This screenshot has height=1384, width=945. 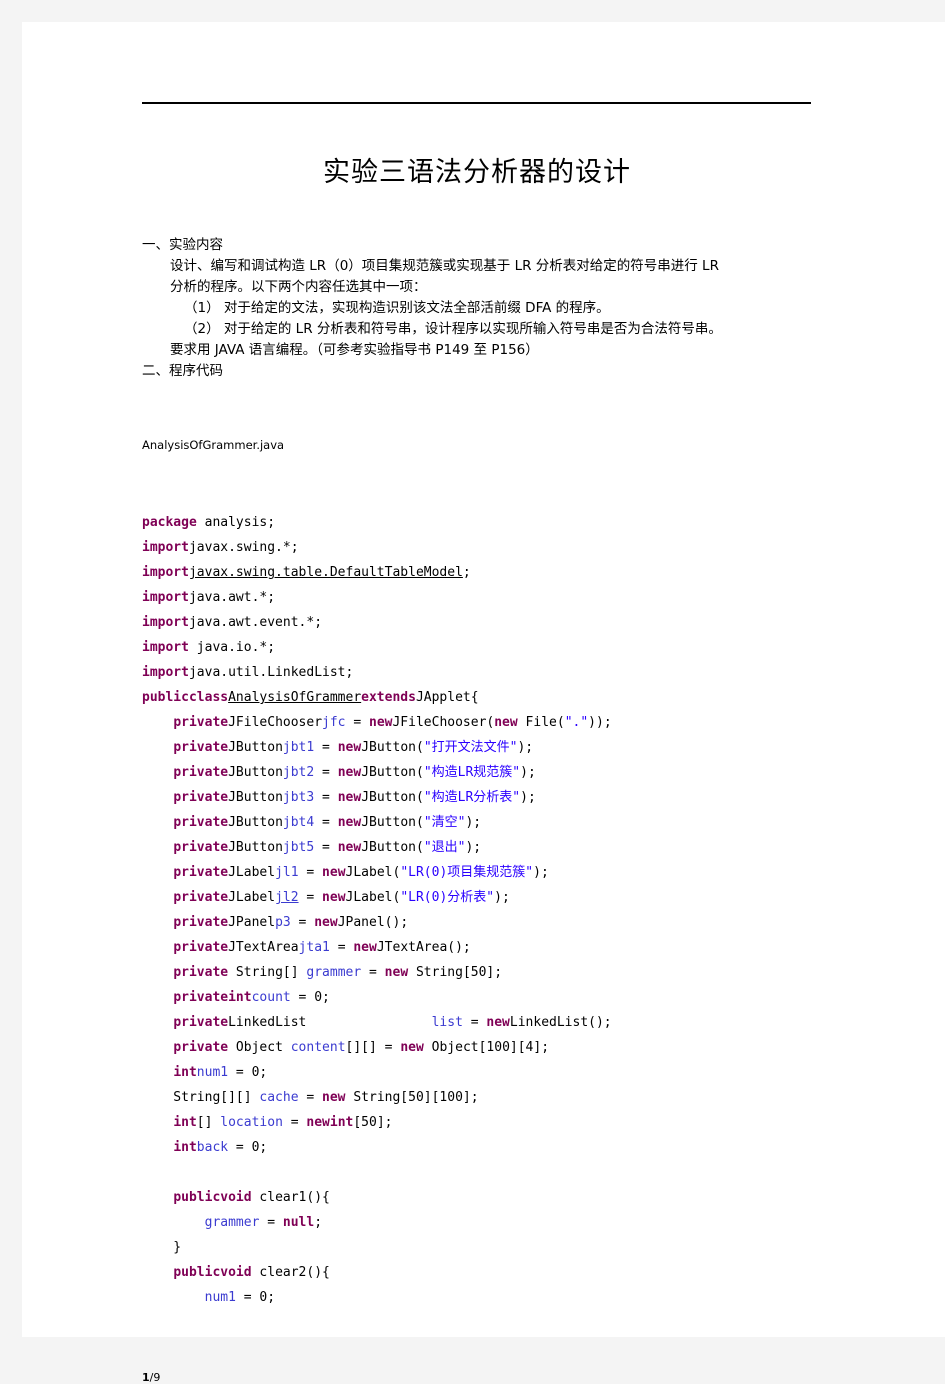 I want to click on code-token: [], so click(x=208, y=1122).